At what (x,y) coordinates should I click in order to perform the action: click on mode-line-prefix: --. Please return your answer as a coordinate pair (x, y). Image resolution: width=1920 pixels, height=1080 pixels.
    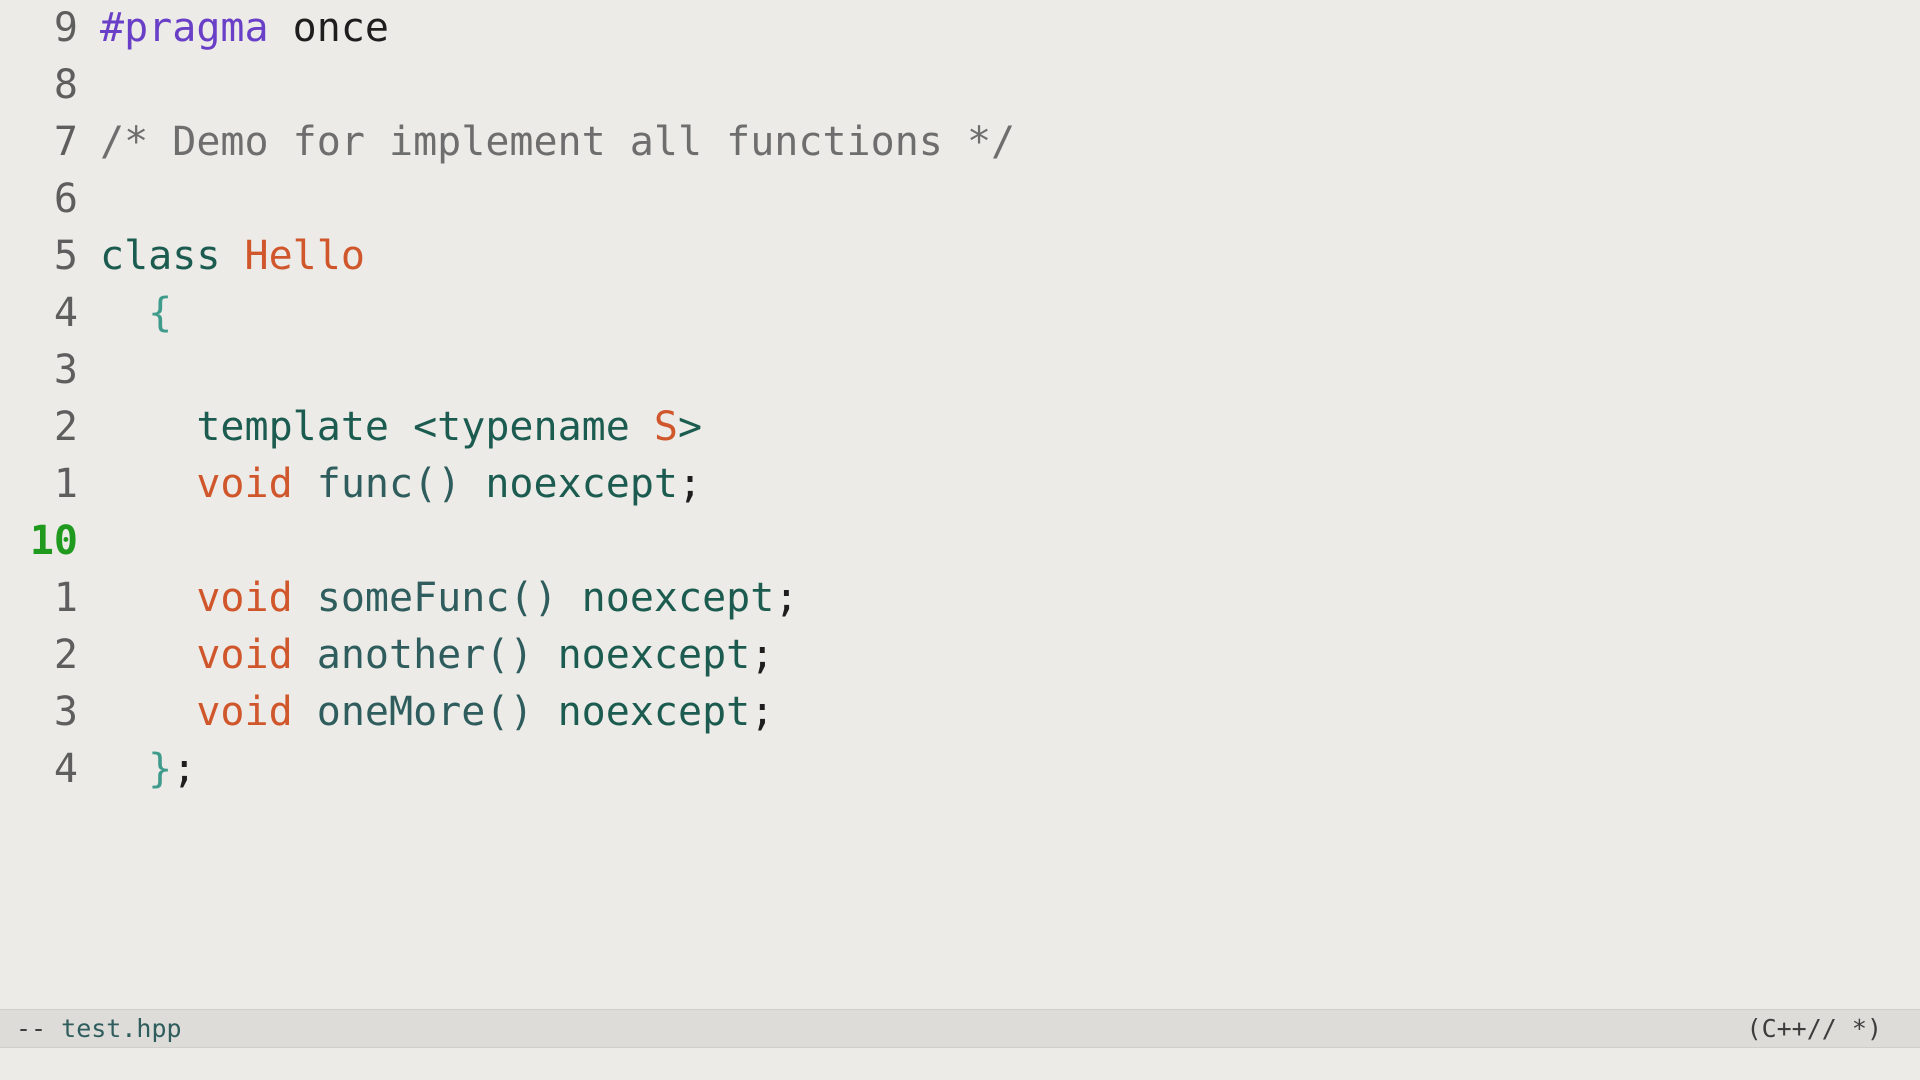
    Looking at the image, I should click on (39, 1028).